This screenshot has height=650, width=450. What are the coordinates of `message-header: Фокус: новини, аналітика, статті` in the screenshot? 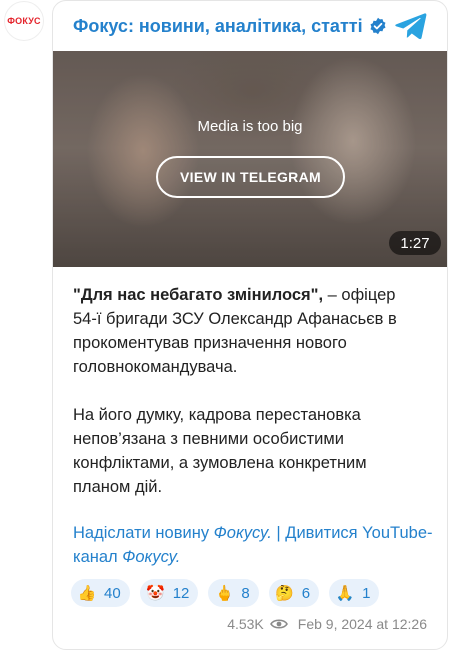 It's located at (250, 26).